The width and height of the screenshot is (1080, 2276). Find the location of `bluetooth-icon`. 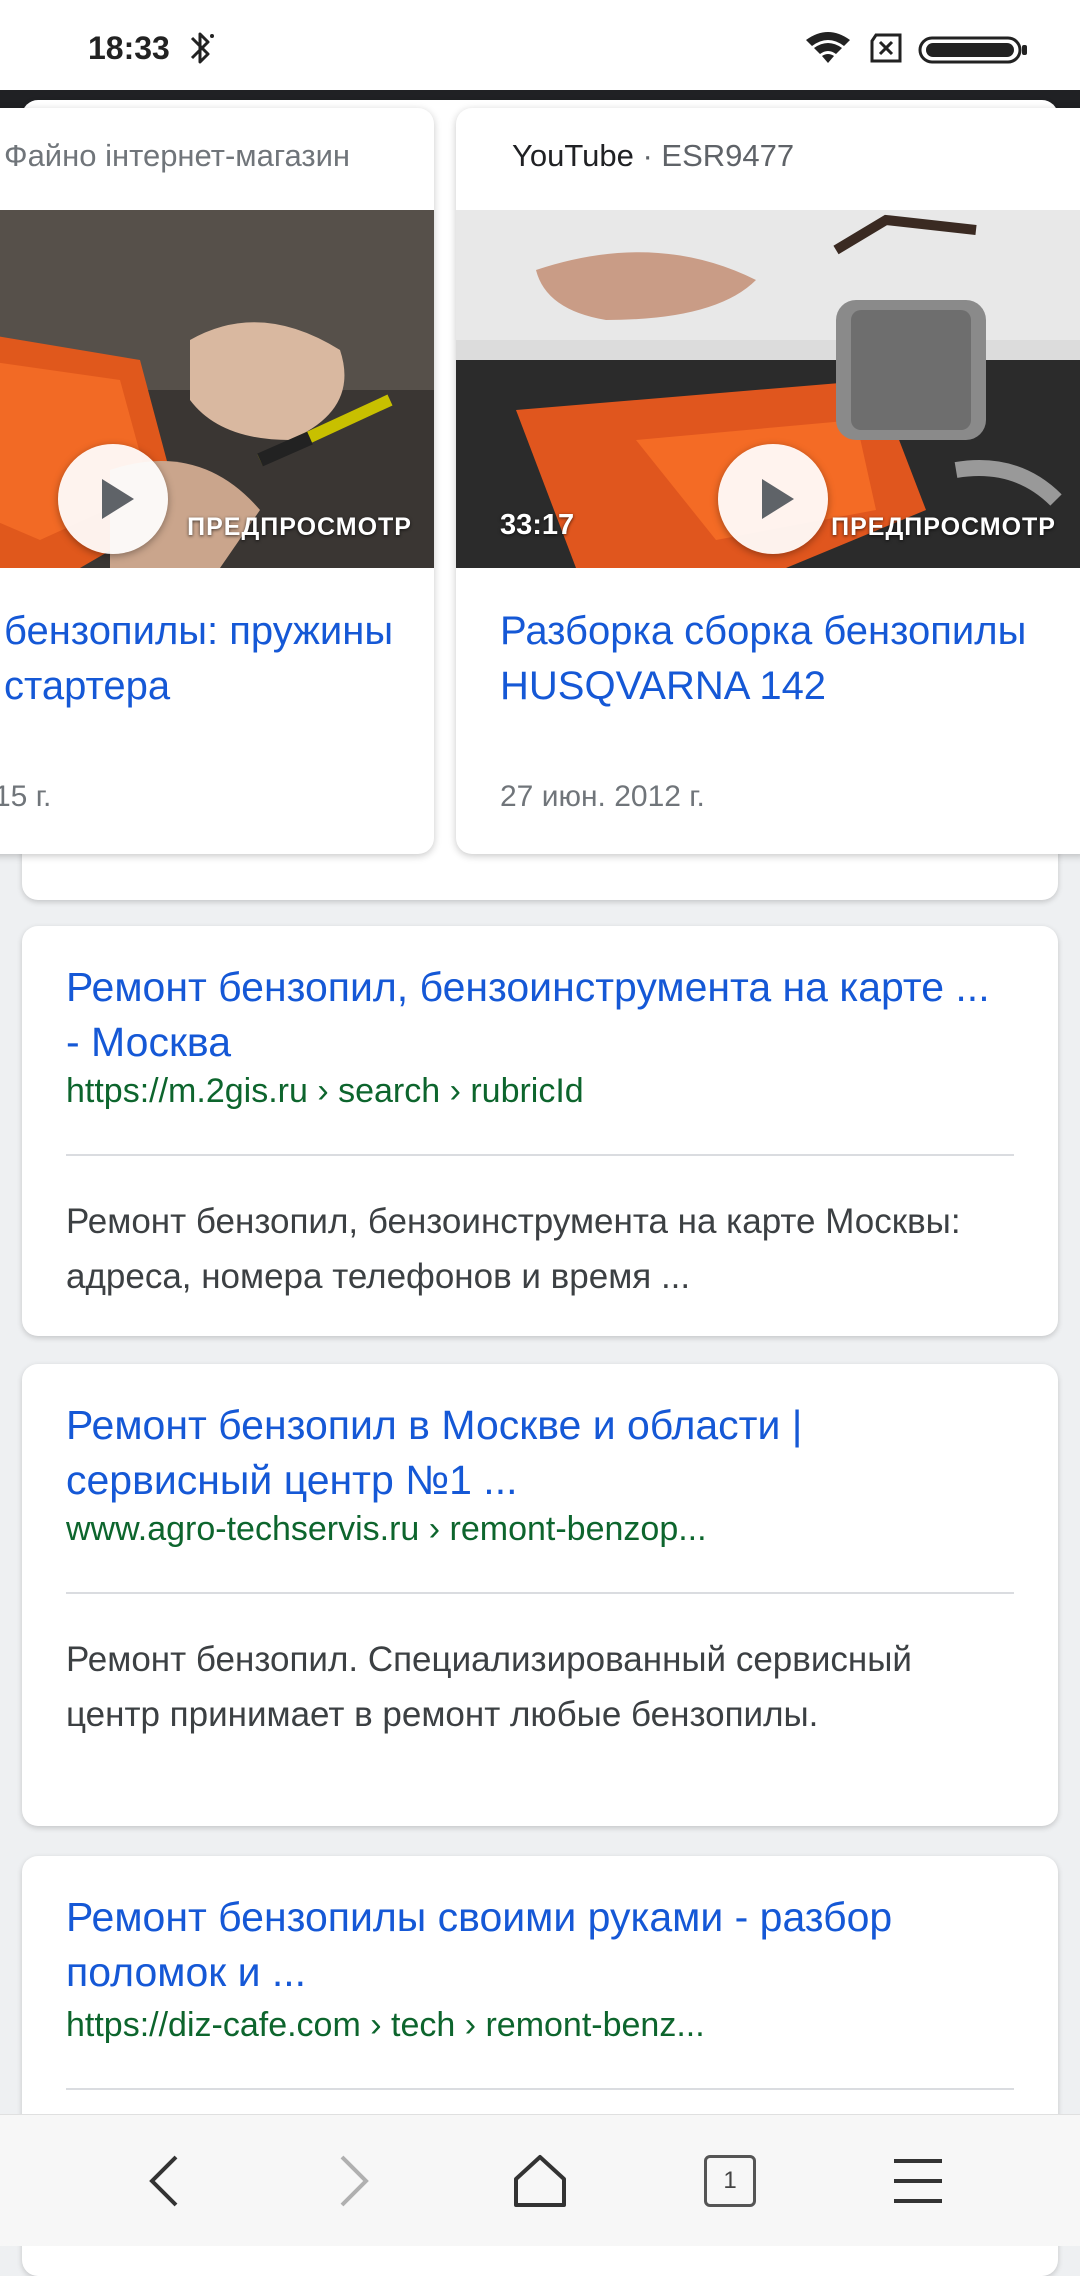

bluetooth-icon is located at coordinates (201, 48).